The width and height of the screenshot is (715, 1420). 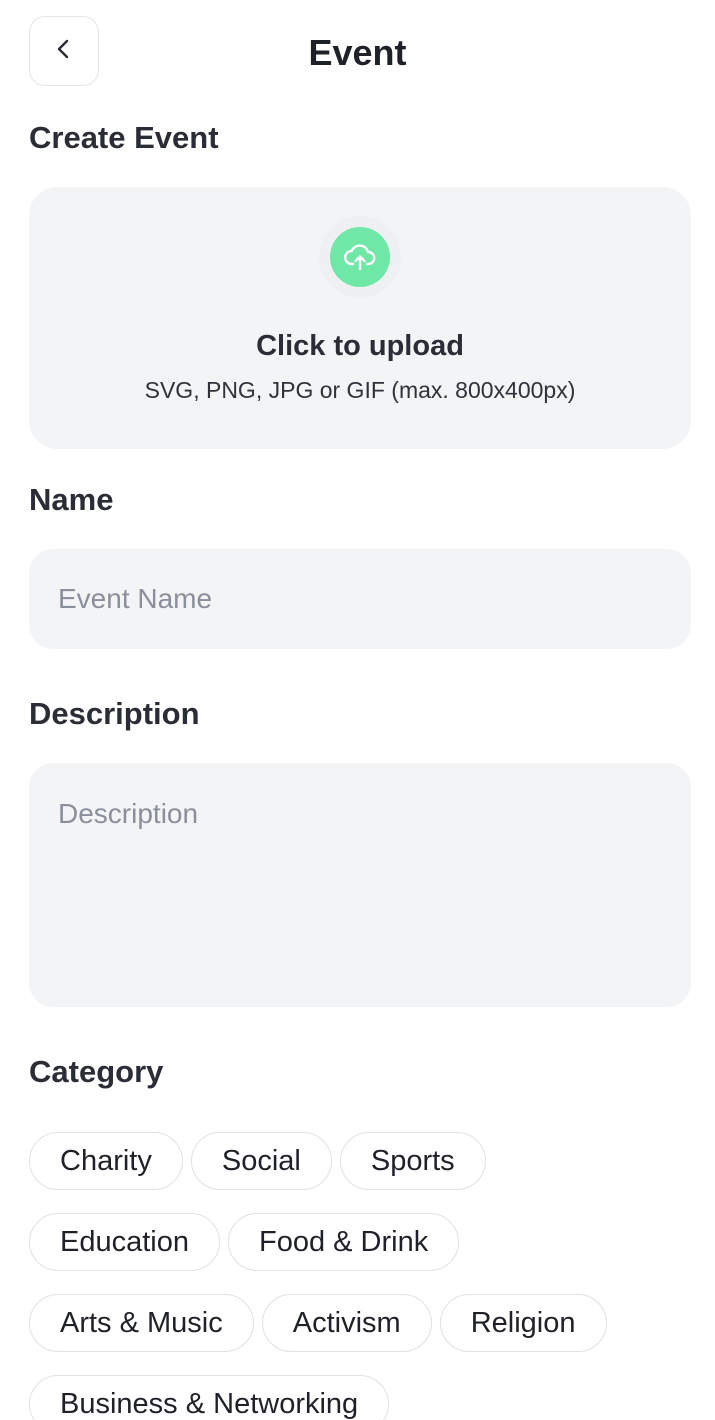 I want to click on description-label: Description, so click(x=114, y=713).